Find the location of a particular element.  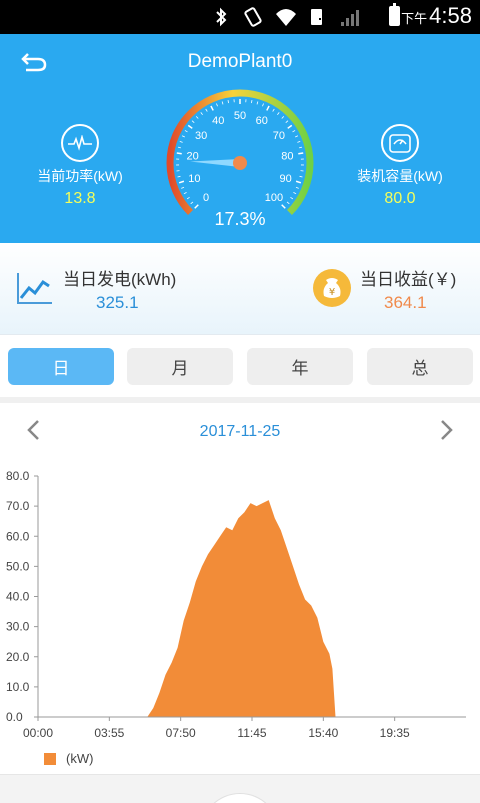

y-tick-label: 60.0 is located at coordinates (18, 536).